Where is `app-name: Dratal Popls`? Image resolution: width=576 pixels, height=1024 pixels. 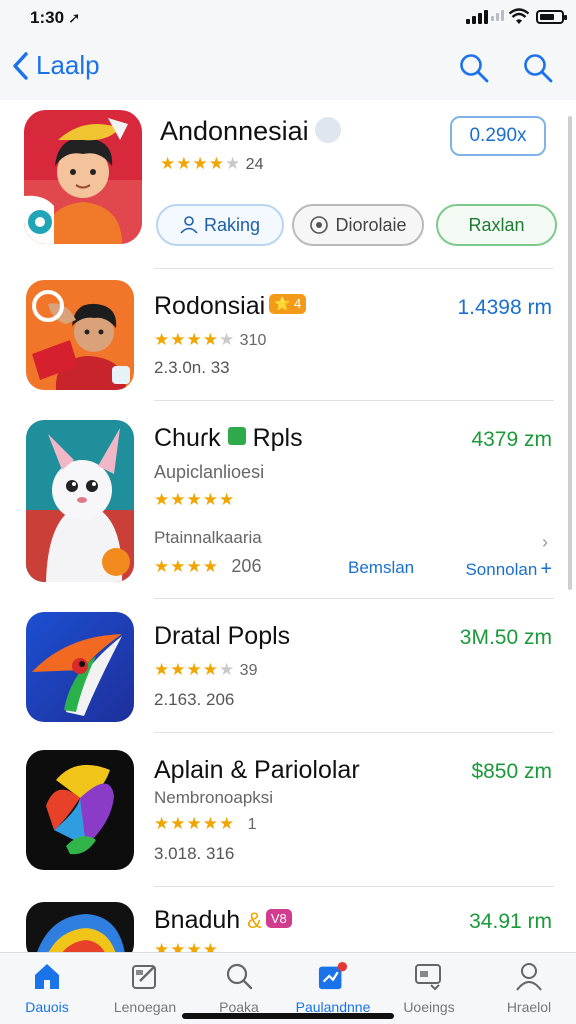
app-name: Dratal Popls is located at coordinates (222, 636).